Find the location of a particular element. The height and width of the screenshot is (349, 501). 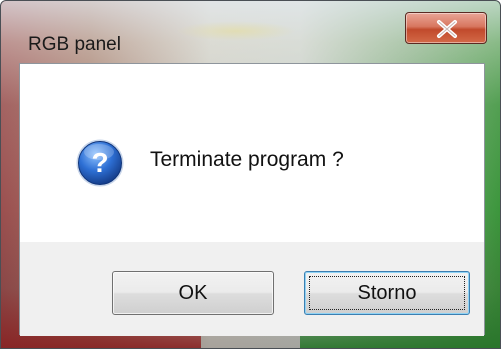

close-icon is located at coordinates (447, 29).